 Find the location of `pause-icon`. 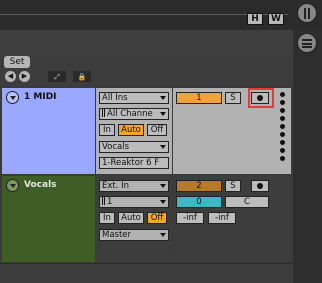

pause-icon is located at coordinates (307, 13).